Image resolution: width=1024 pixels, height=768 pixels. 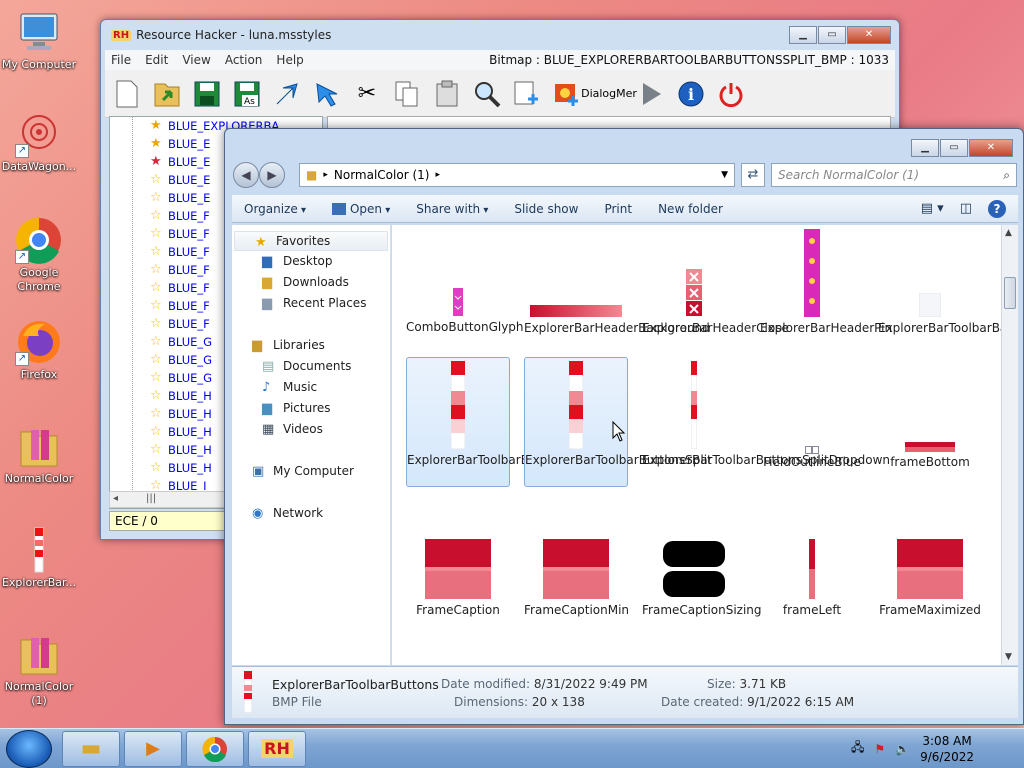 I want to click on search-icon, so click(x=487, y=94).